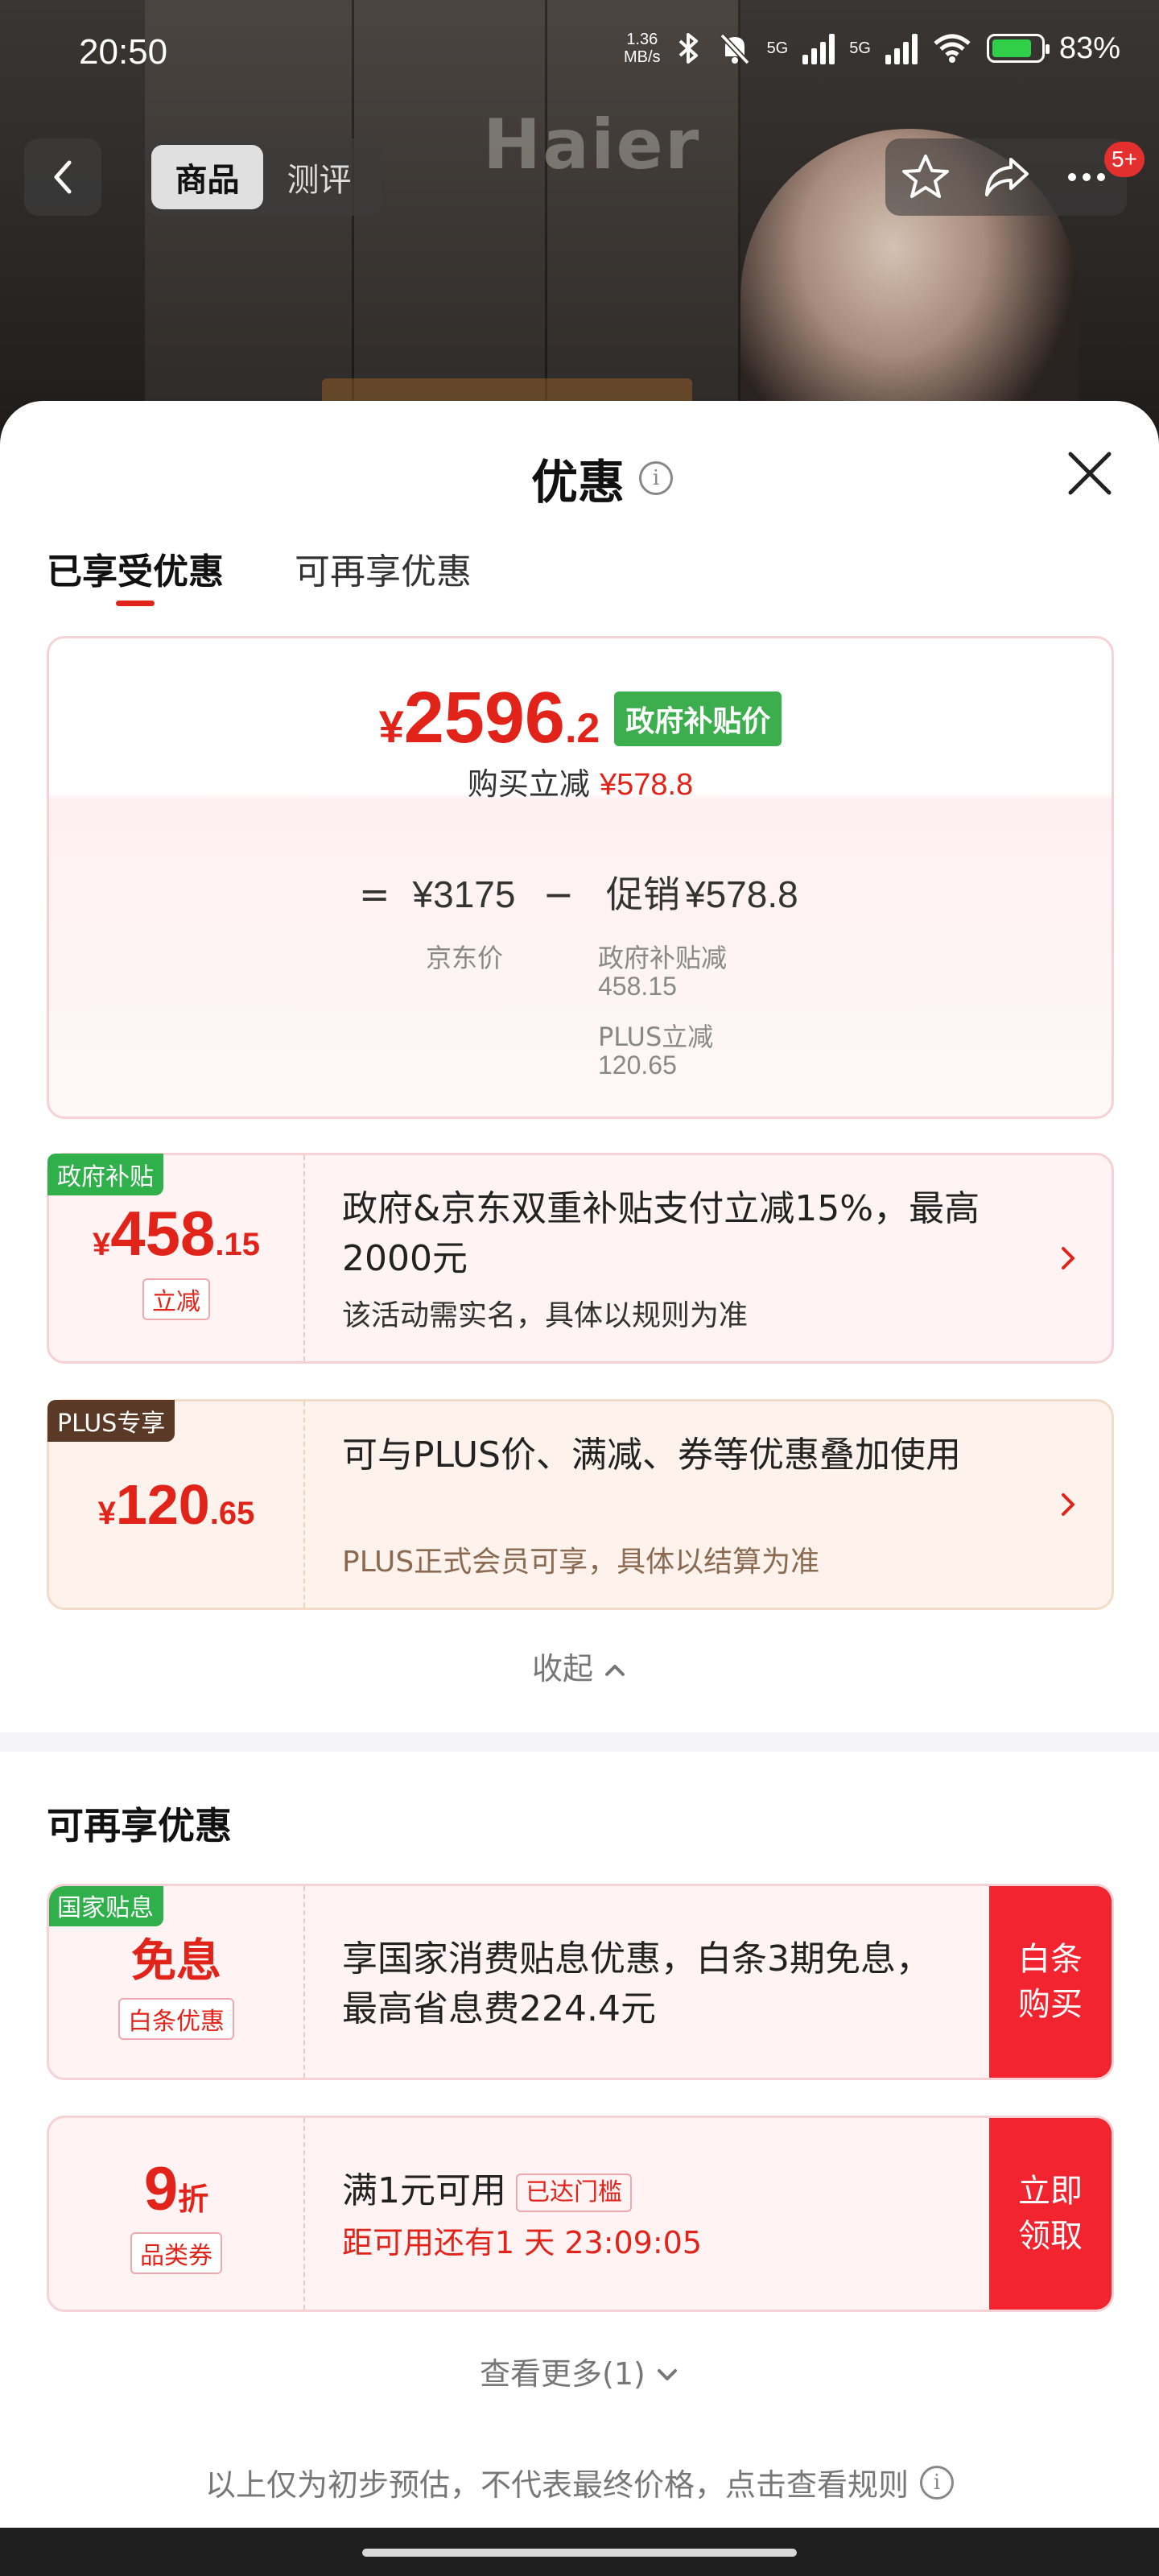 The height and width of the screenshot is (2576, 1159). What do you see at coordinates (319, 177) in the screenshot?
I see `tab-review: 测评` at bounding box center [319, 177].